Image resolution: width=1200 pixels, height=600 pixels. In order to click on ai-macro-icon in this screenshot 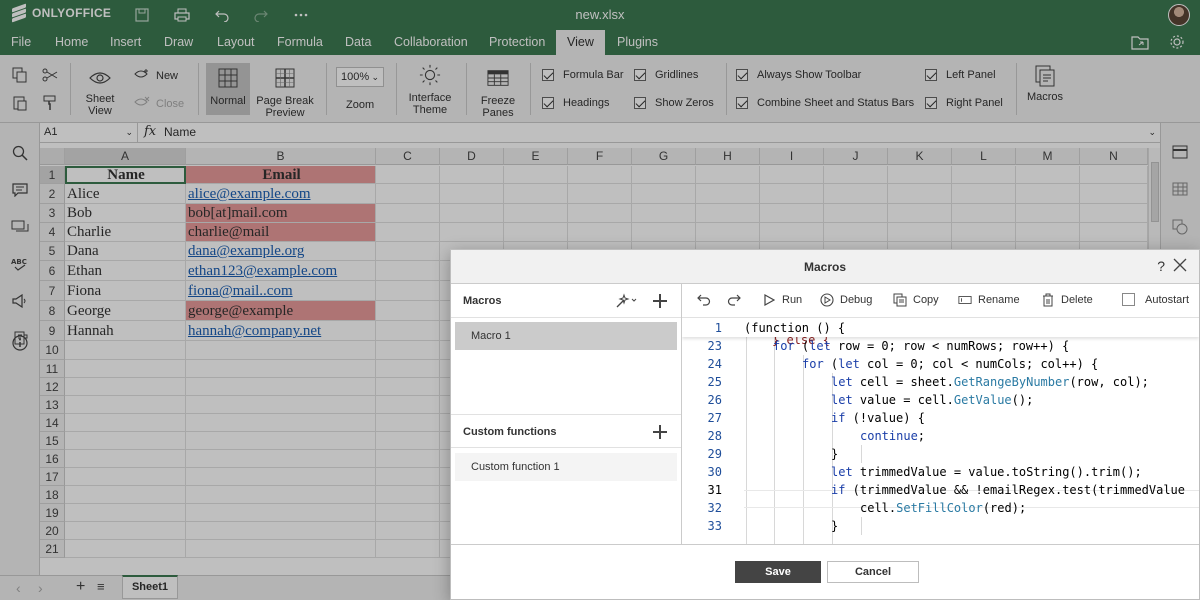, I will do `click(625, 302)`.